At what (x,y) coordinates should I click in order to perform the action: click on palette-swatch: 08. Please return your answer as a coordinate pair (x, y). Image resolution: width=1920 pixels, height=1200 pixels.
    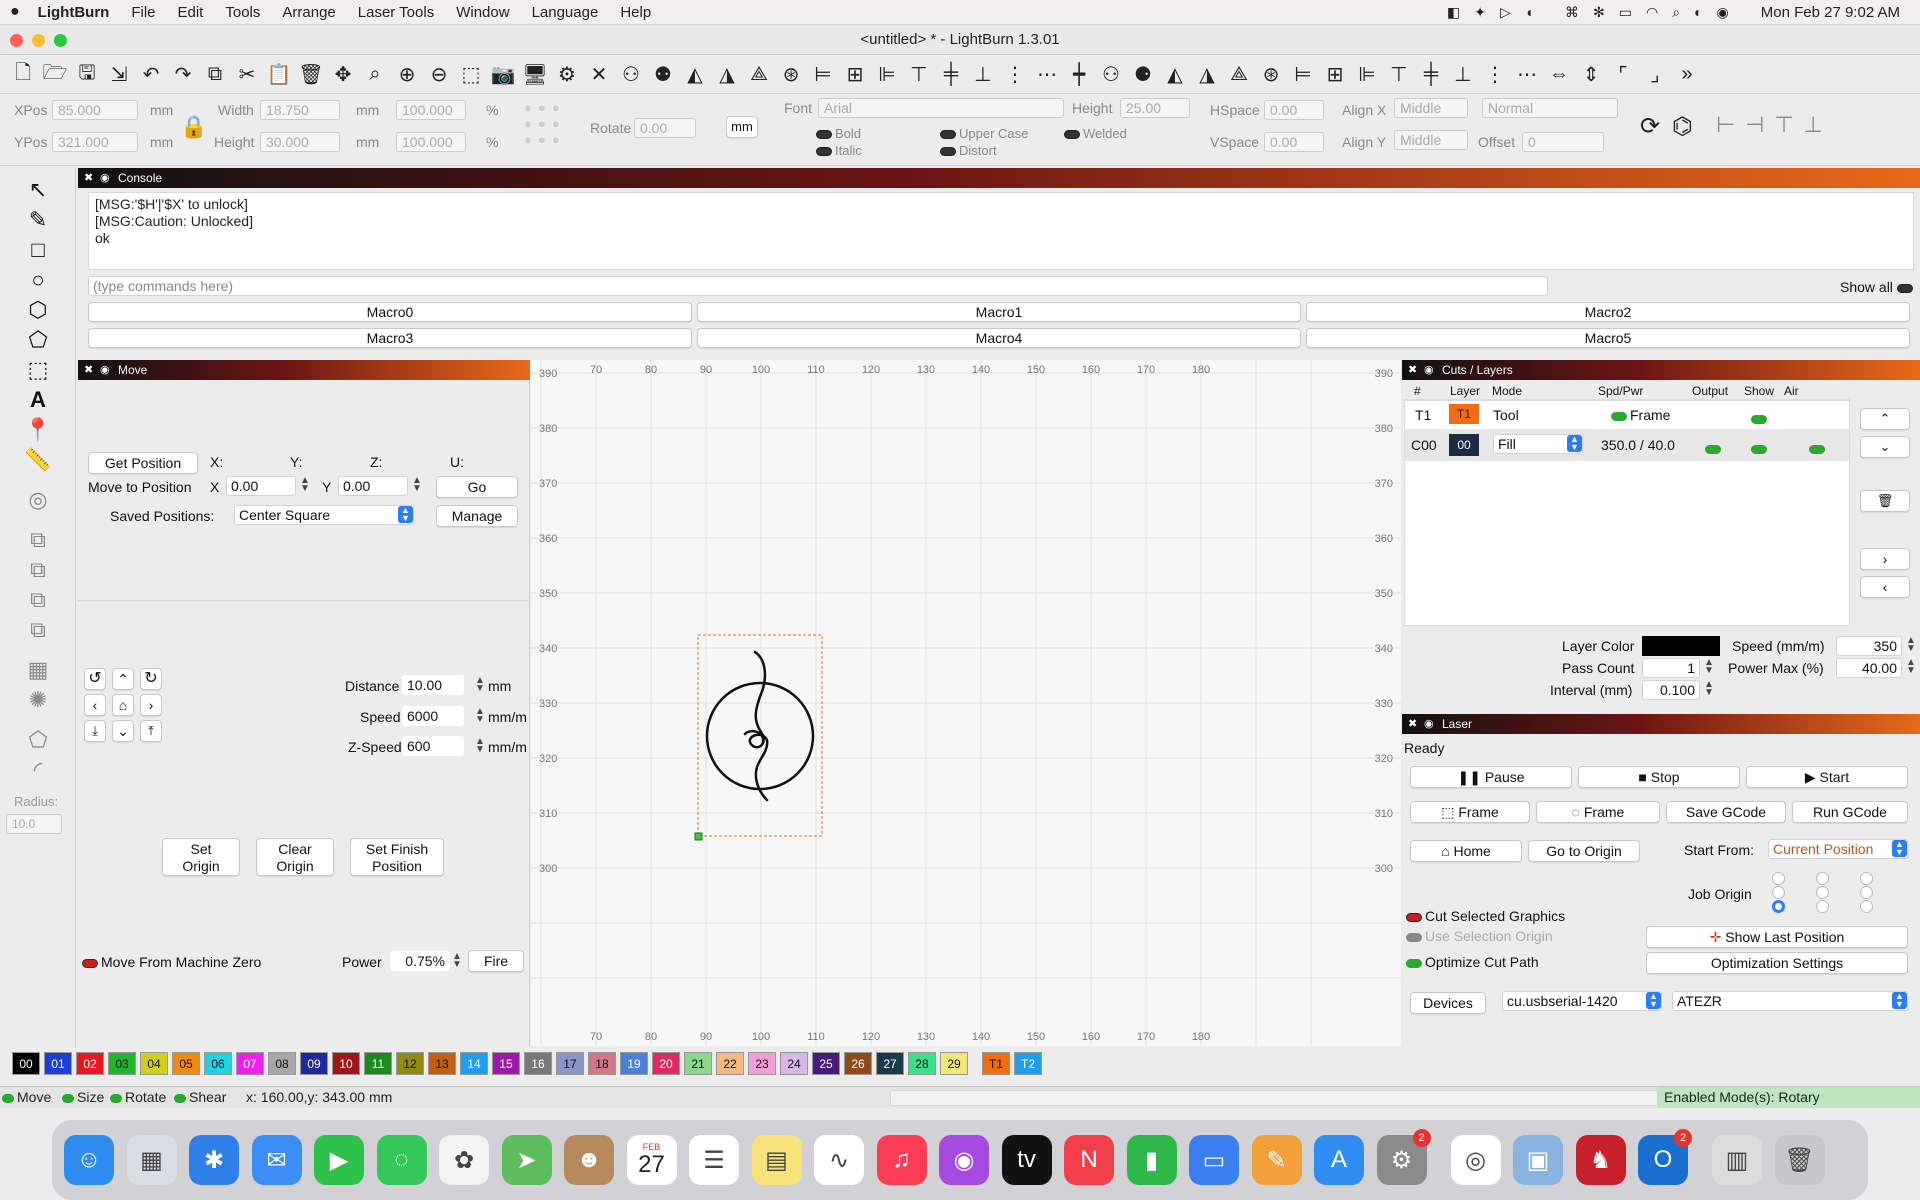
    Looking at the image, I should click on (282, 1063).